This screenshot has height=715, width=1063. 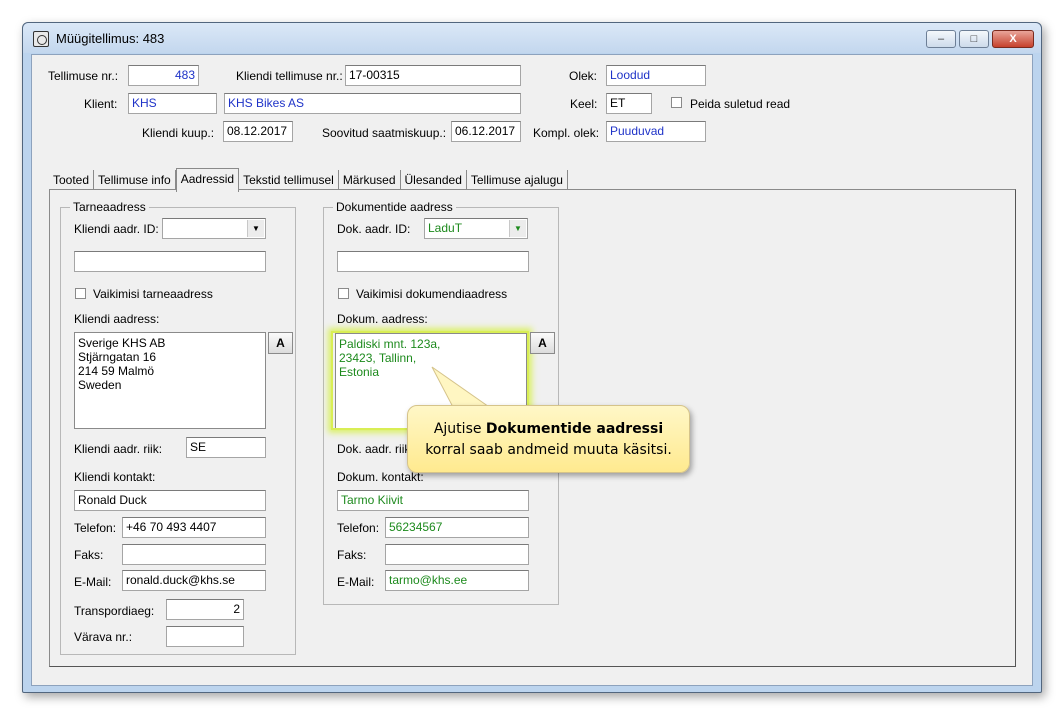 I want to click on client-date-field: 08.12.2017, so click(x=258, y=131).